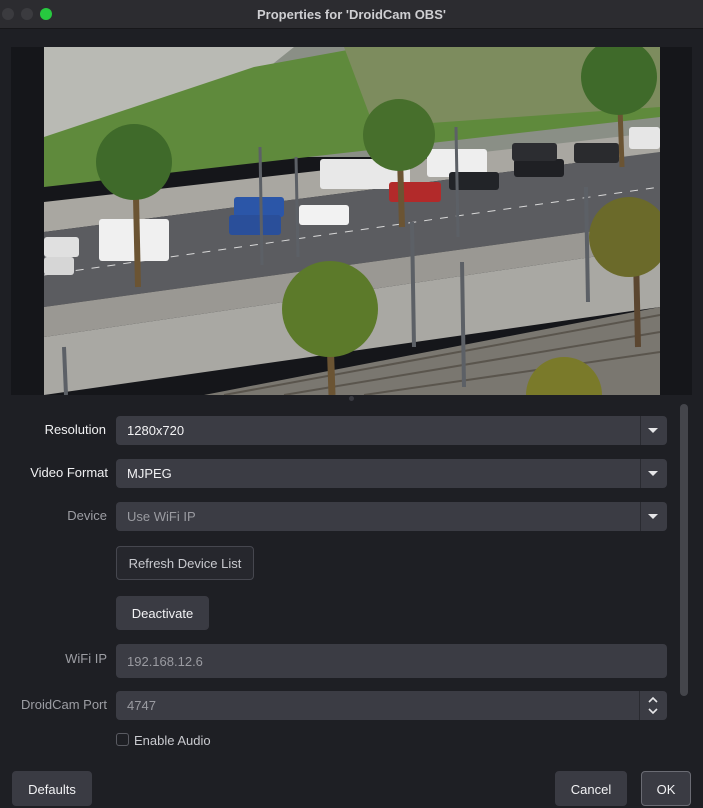 The image size is (703, 808). Describe the element at coordinates (162, 613) in the screenshot. I see `deactivate-button: Deactivate` at that location.